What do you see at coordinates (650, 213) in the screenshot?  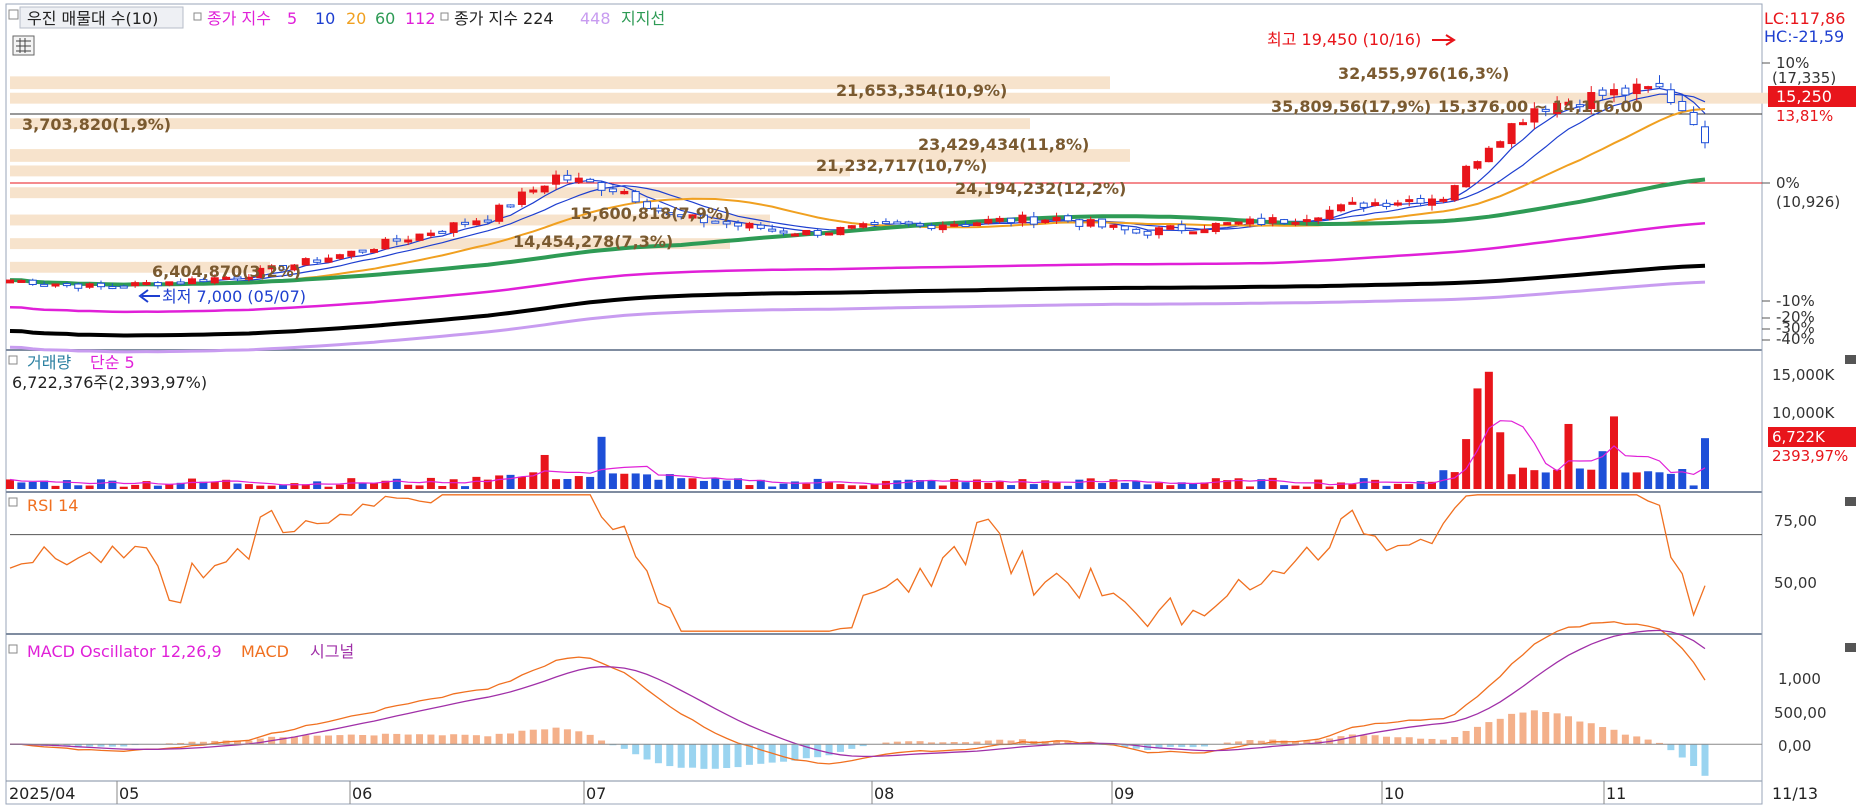 I see `profile-label: 15,600,818(7,9%)` at bounding box center [650, 213].